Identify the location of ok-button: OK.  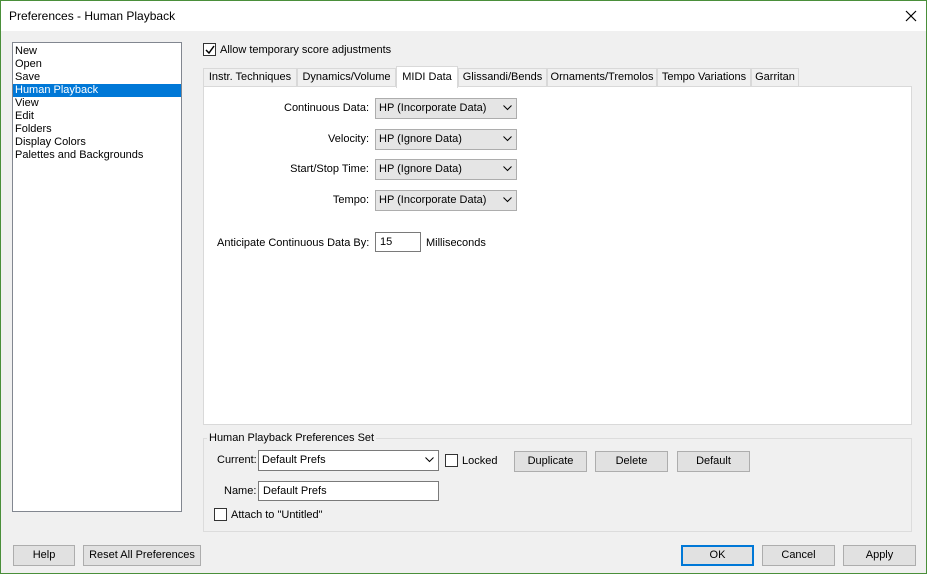
(717, 555).